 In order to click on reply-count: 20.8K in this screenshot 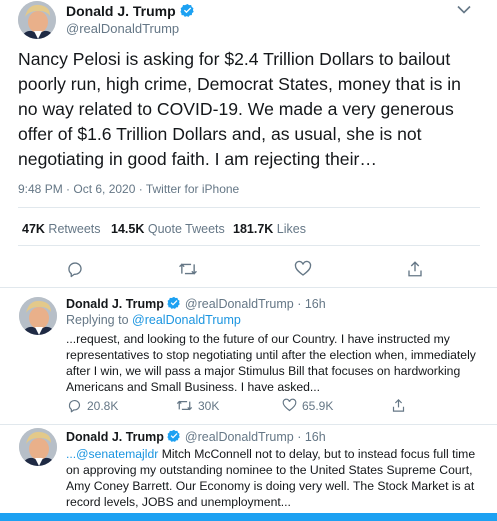, I will do `click(92, 405)`.